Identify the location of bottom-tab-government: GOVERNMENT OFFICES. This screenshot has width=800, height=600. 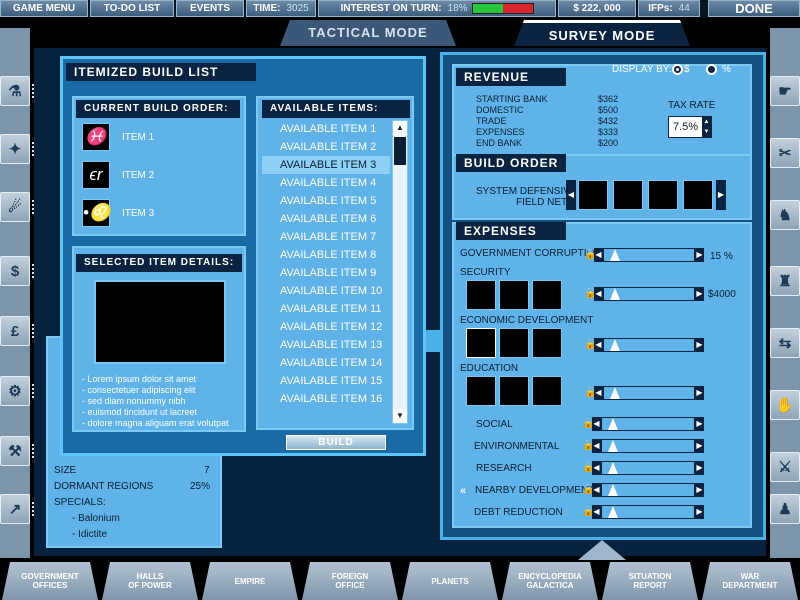
(50, 581).